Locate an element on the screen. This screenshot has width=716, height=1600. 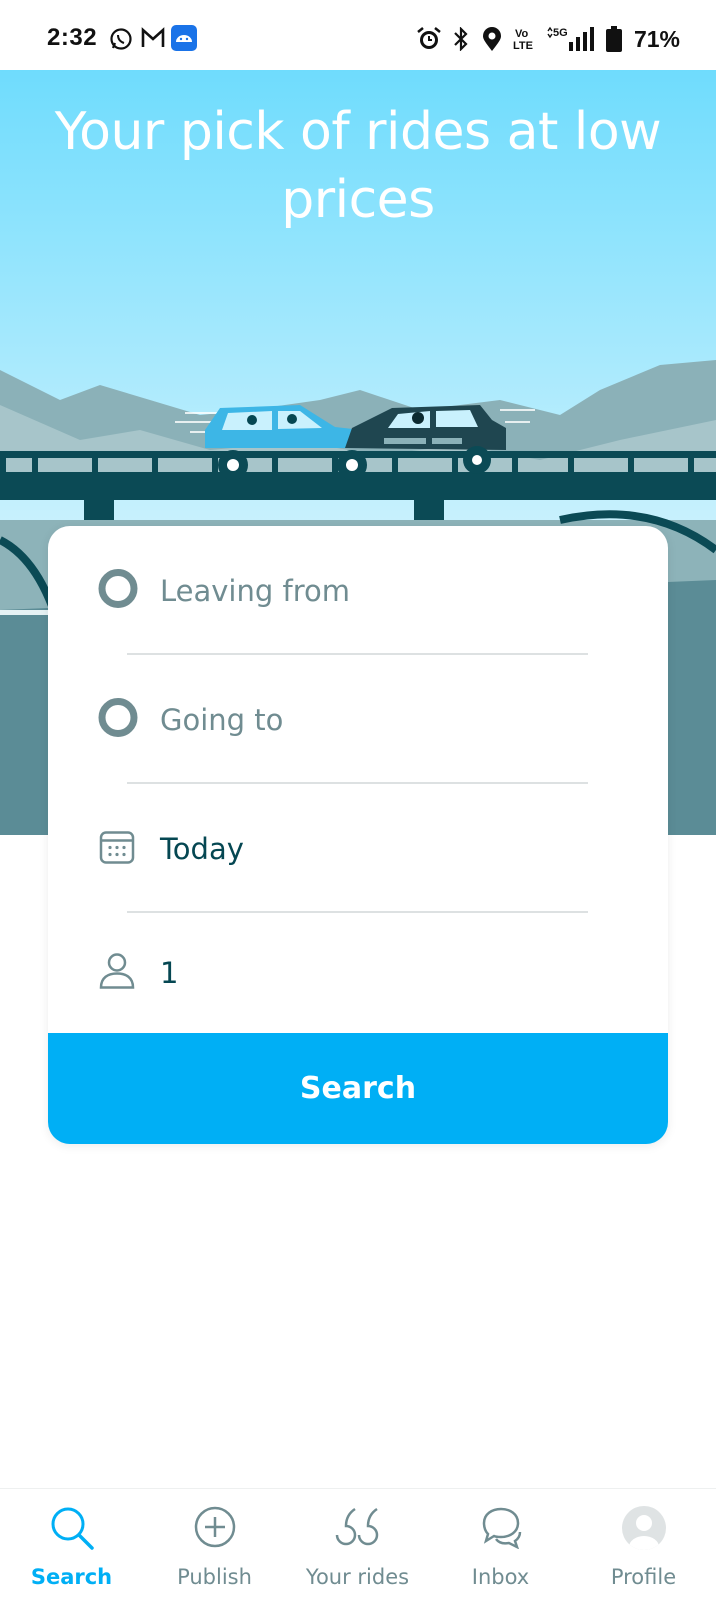
nav-profile: Profile is located at coordinates (643, 1544).